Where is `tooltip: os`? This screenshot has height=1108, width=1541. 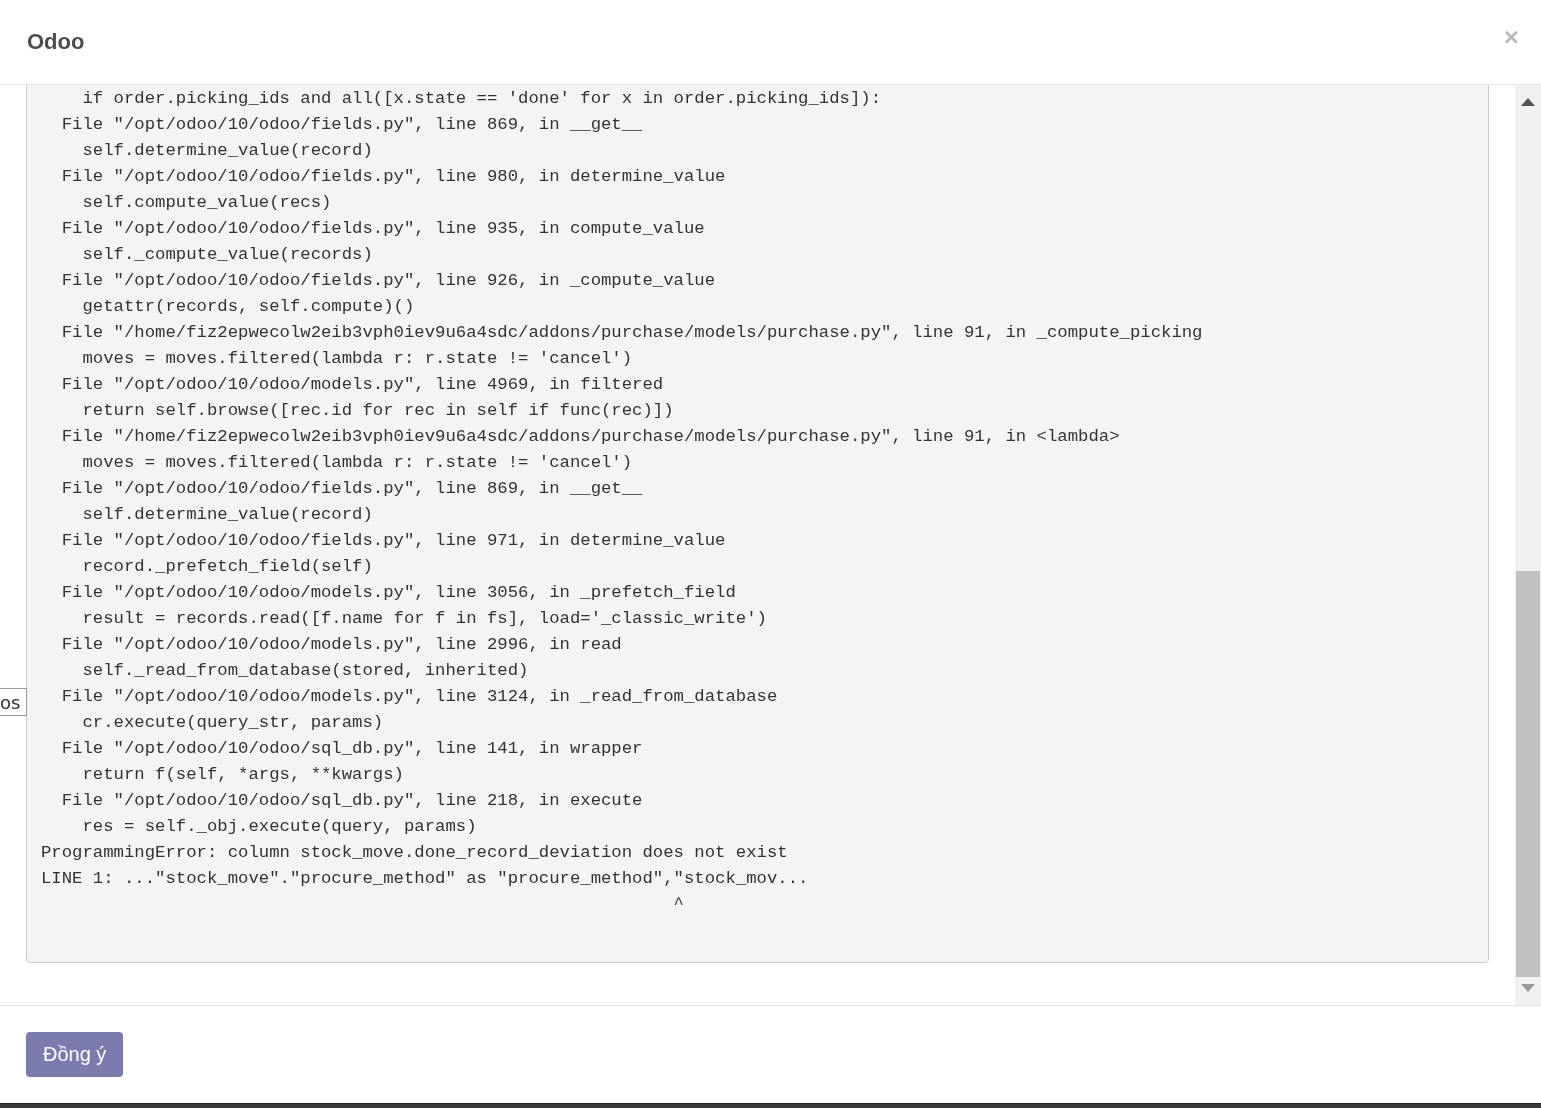 tooltip: os is located at coordinates (14, 702).